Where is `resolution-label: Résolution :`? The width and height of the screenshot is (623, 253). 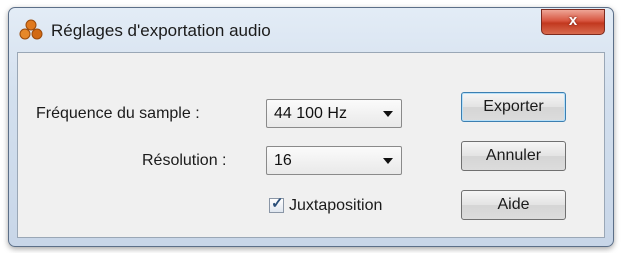
resolution-label: Résolution : is located at coordinates (184, 160).